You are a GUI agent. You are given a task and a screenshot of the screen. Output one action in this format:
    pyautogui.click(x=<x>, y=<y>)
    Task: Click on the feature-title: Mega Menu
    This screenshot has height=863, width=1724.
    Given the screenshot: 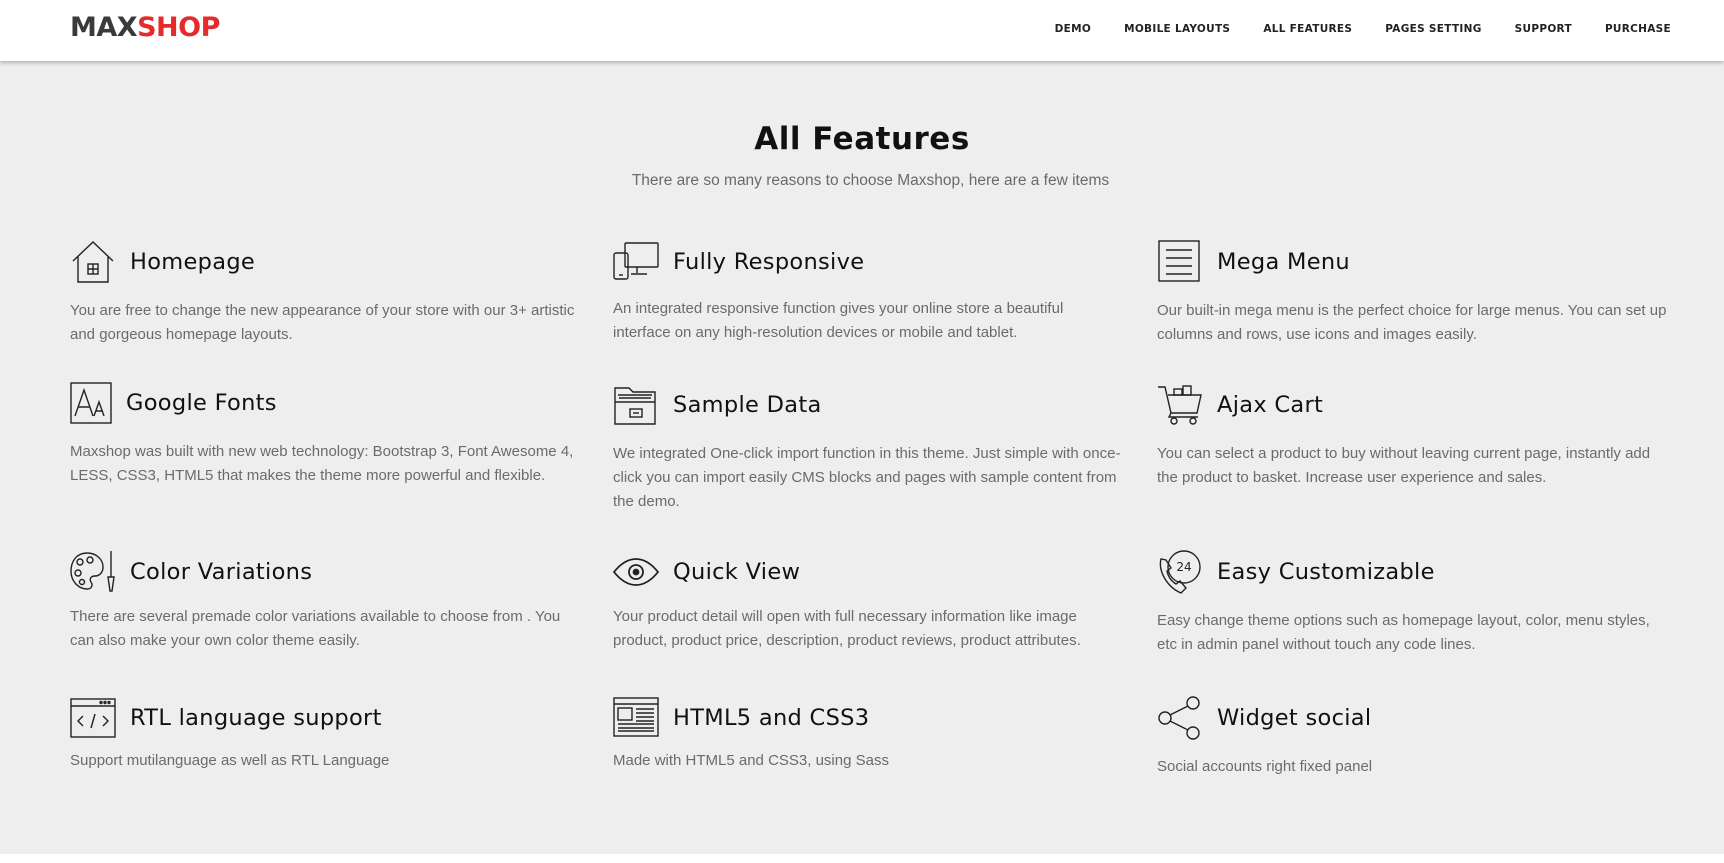 What is the action you would take?
    pyautogui.click(x=1283, y=262)
    